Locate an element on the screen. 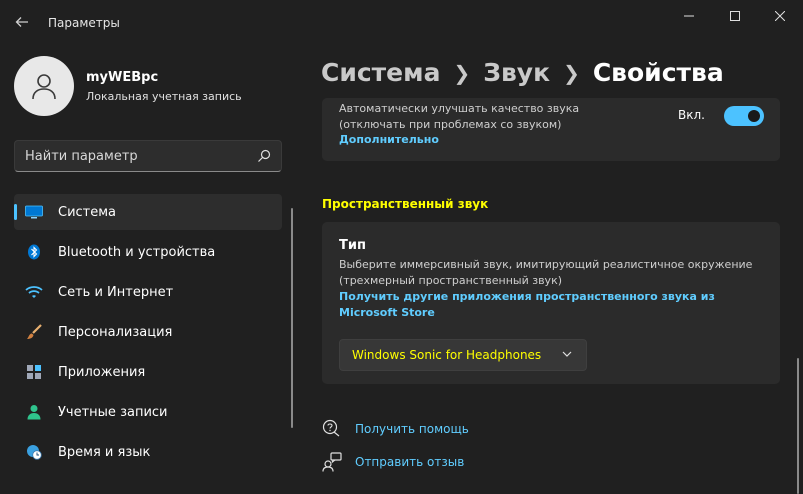  apps-icon is located at coordinates (34, 372).